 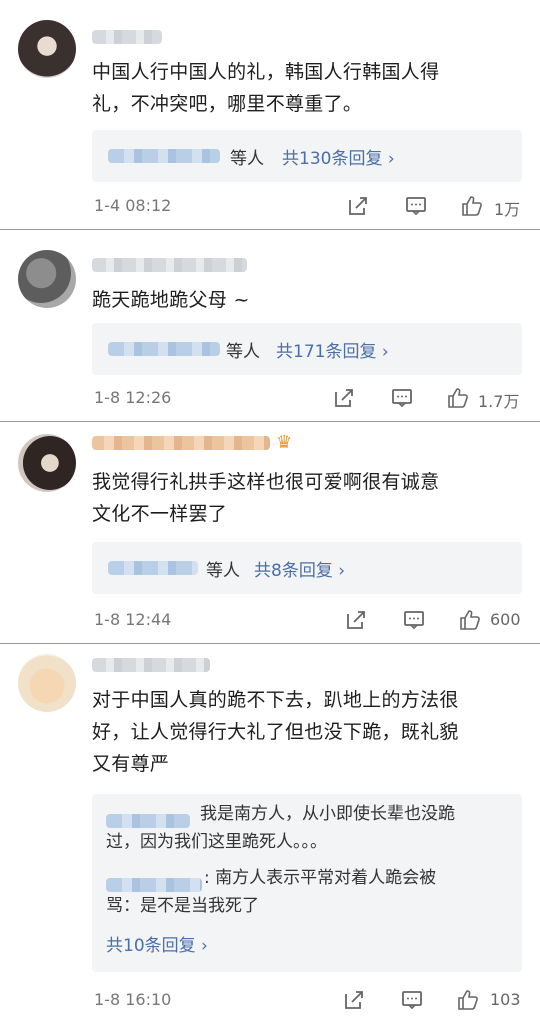 I want to click on like-count: 1.7万, so click(x=499, y=401).